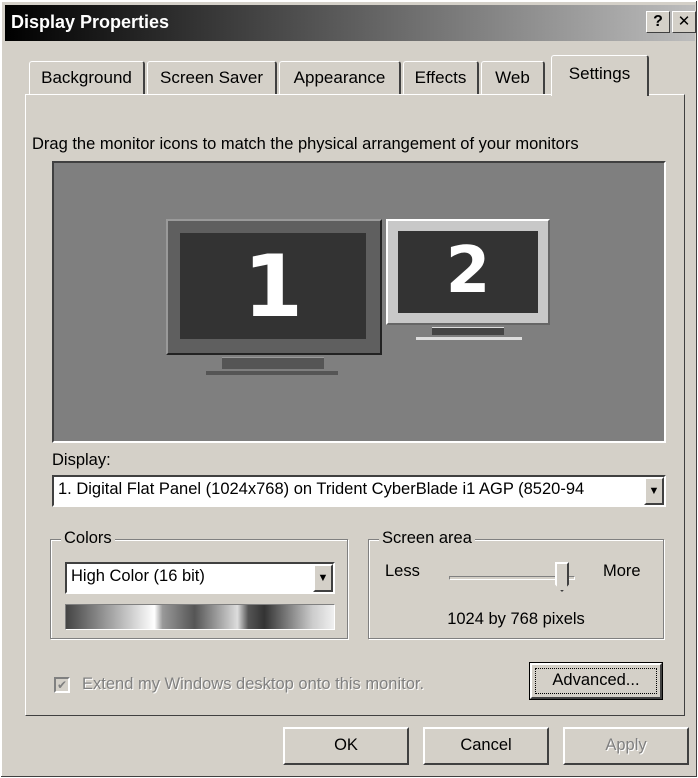 The width and height of the screenshot is (698, 778). Describe the element at coordinates (350, 23) in the screenshot. I see `title-bar: Display Properties ? ✕` at that location.